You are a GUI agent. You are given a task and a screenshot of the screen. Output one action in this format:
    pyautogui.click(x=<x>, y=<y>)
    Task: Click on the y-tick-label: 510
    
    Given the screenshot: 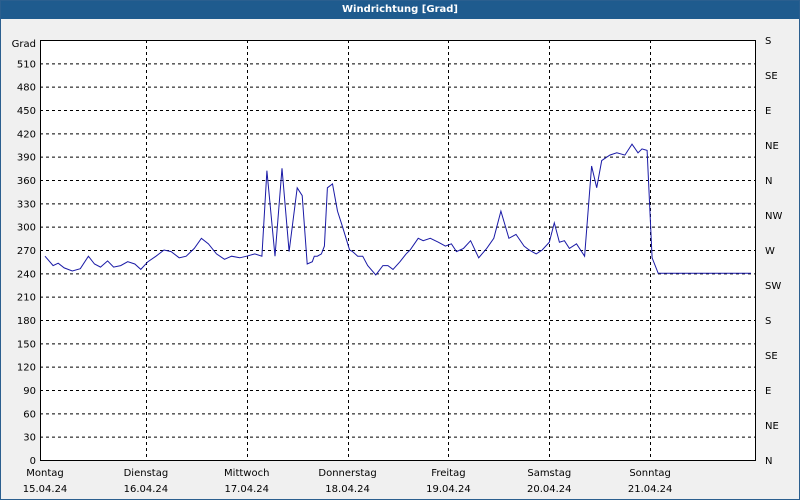 What is the action you would take?
    pyautogui.click(x=26, y=64)
    